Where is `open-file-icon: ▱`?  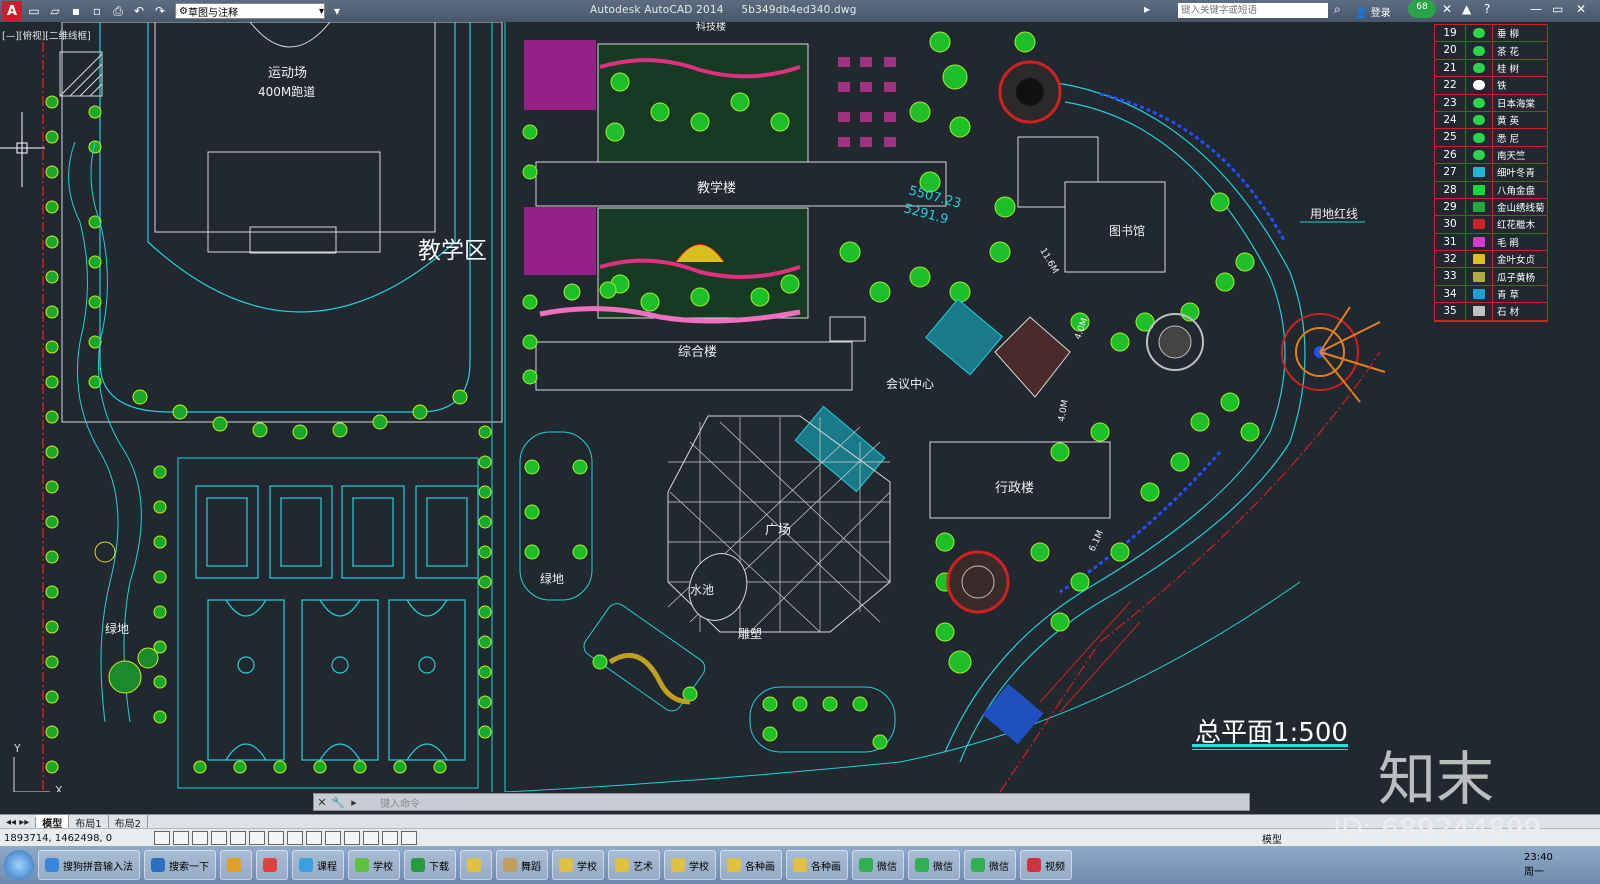
open-file-icon: ▱ is located at coordinates (55, 11).